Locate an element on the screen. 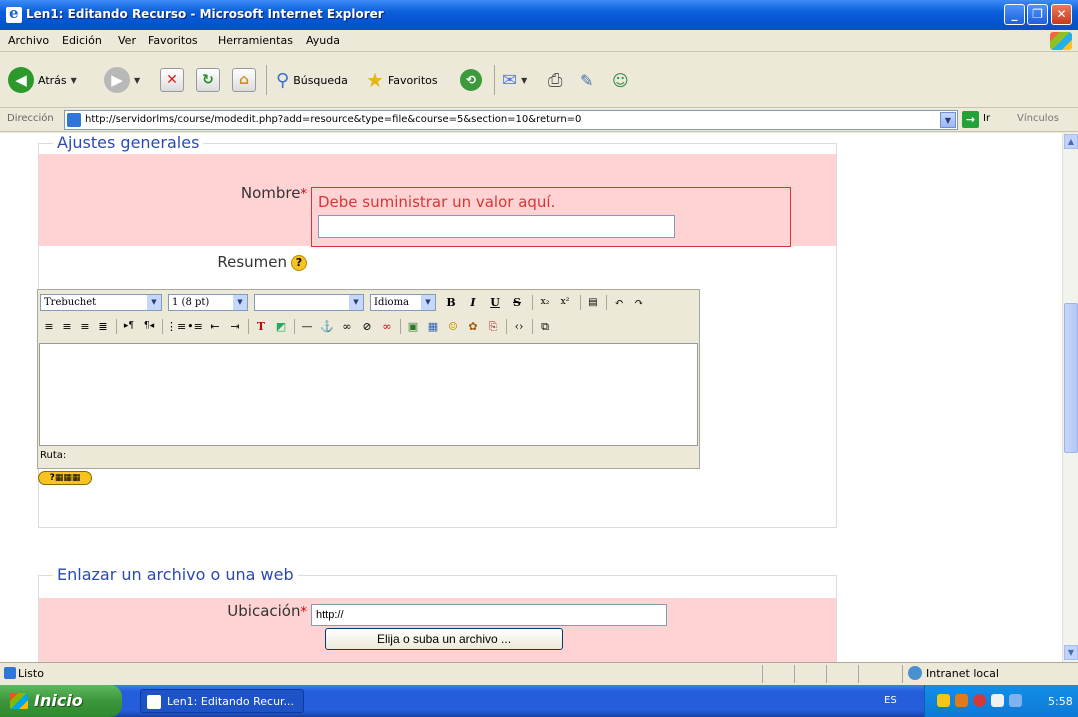 The height and width of the screenshot is (717, 1078). insert-image-icon: ▣ is located at coordinates (413, 326).